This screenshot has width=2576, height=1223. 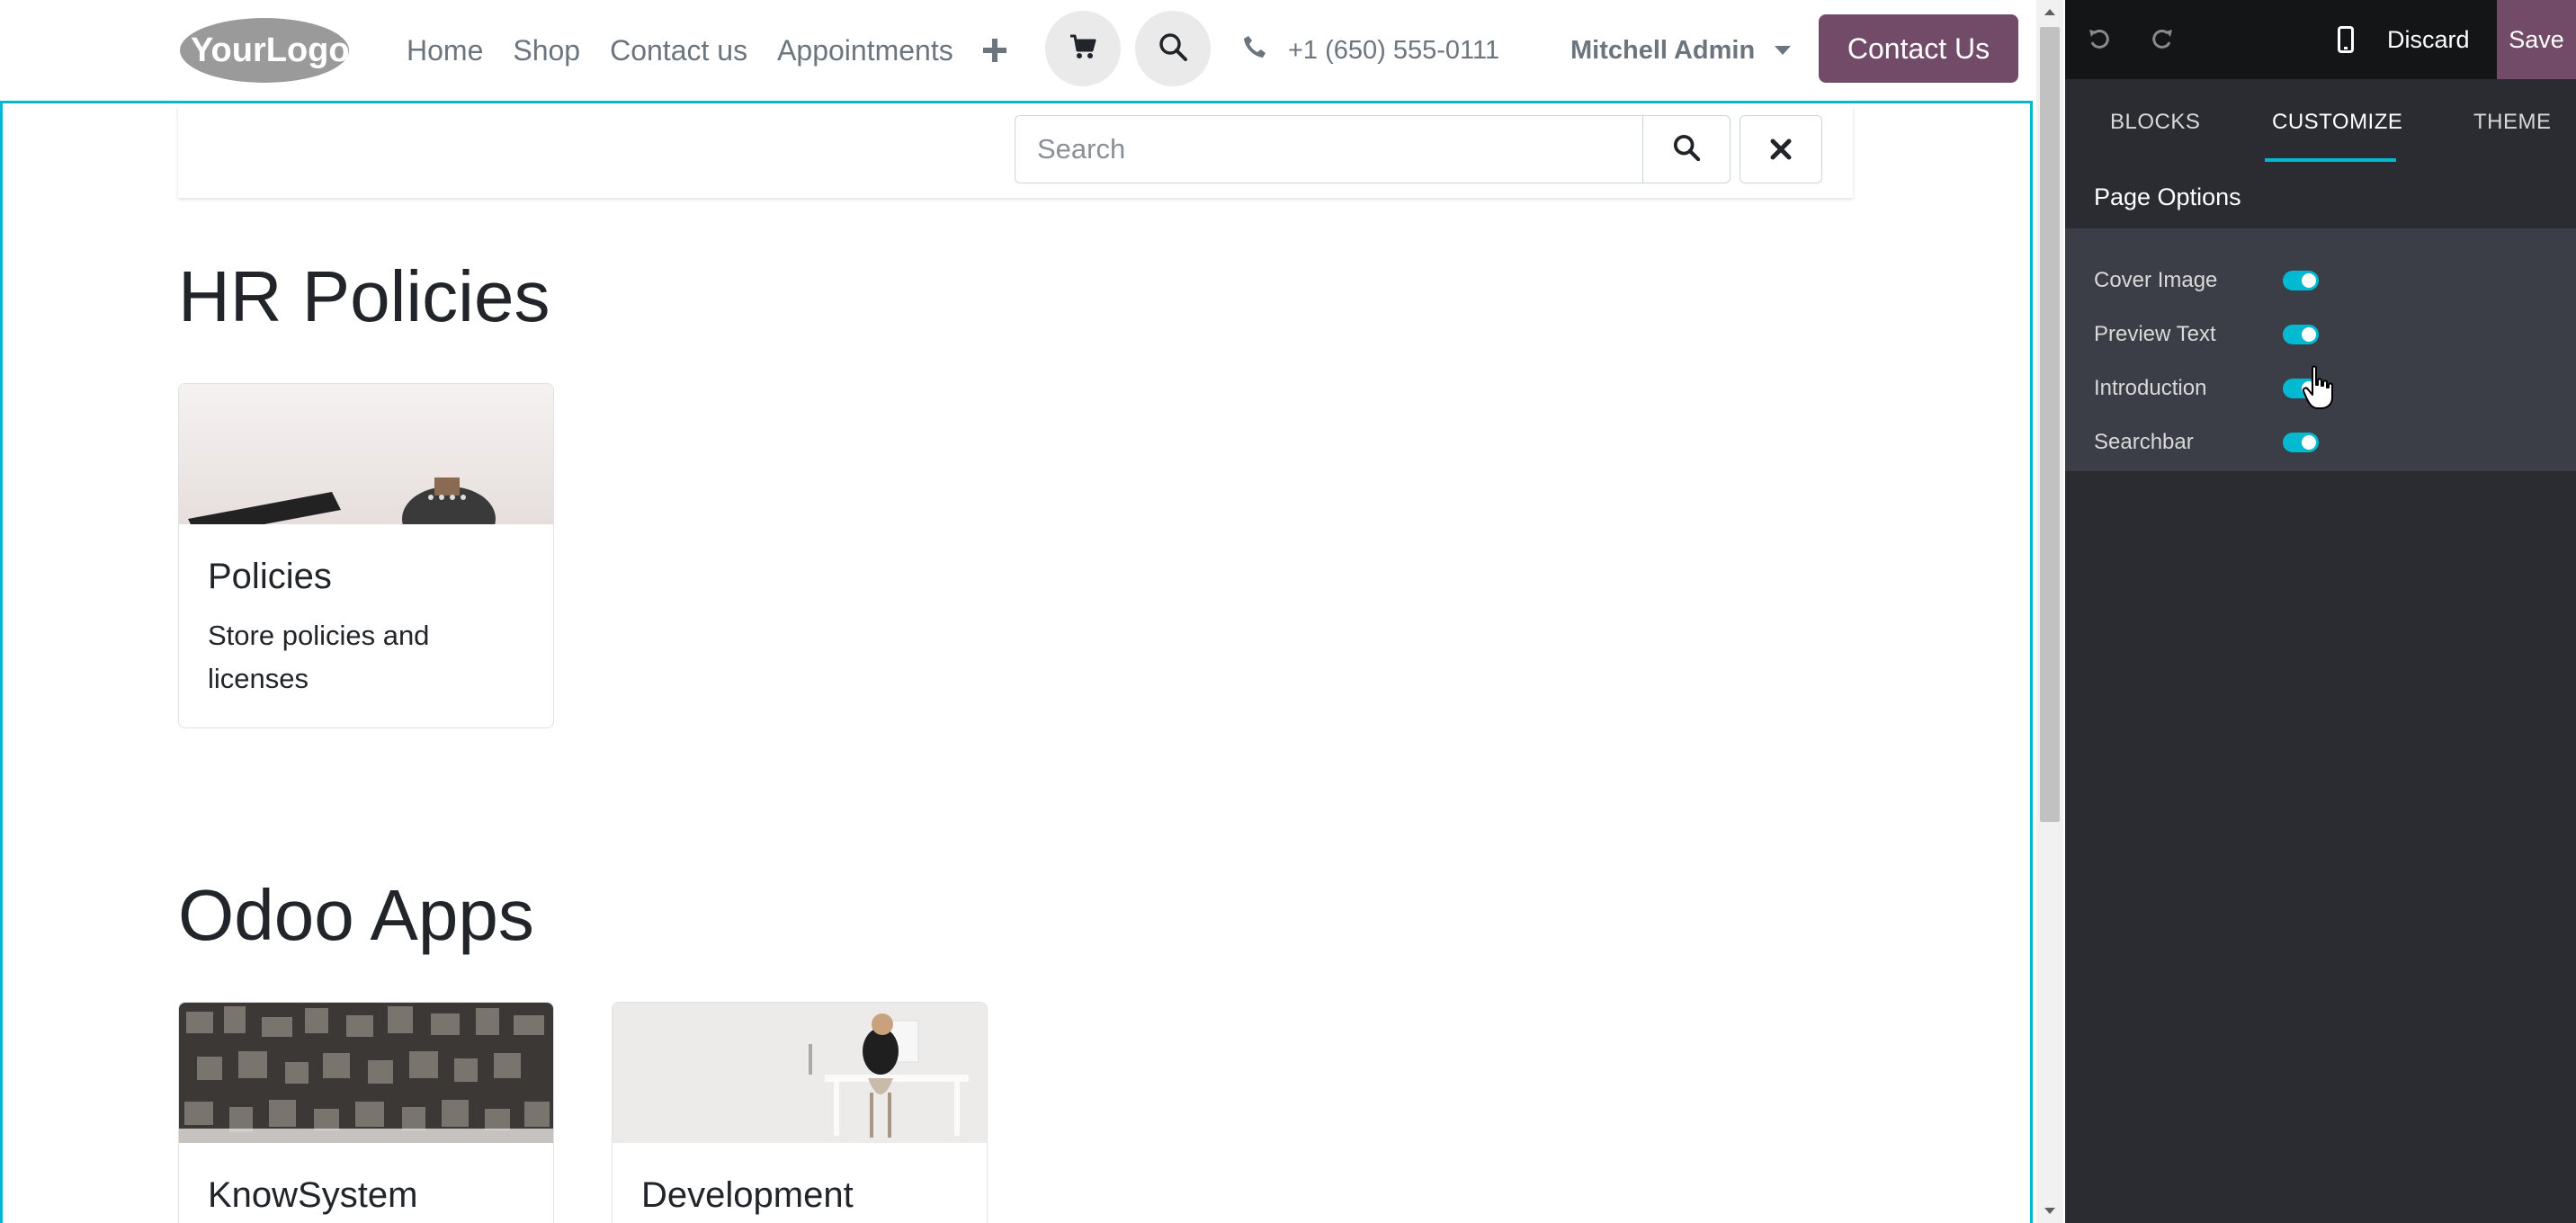 I want to click on nav-link-home: Home, so click(x=445, y=50).